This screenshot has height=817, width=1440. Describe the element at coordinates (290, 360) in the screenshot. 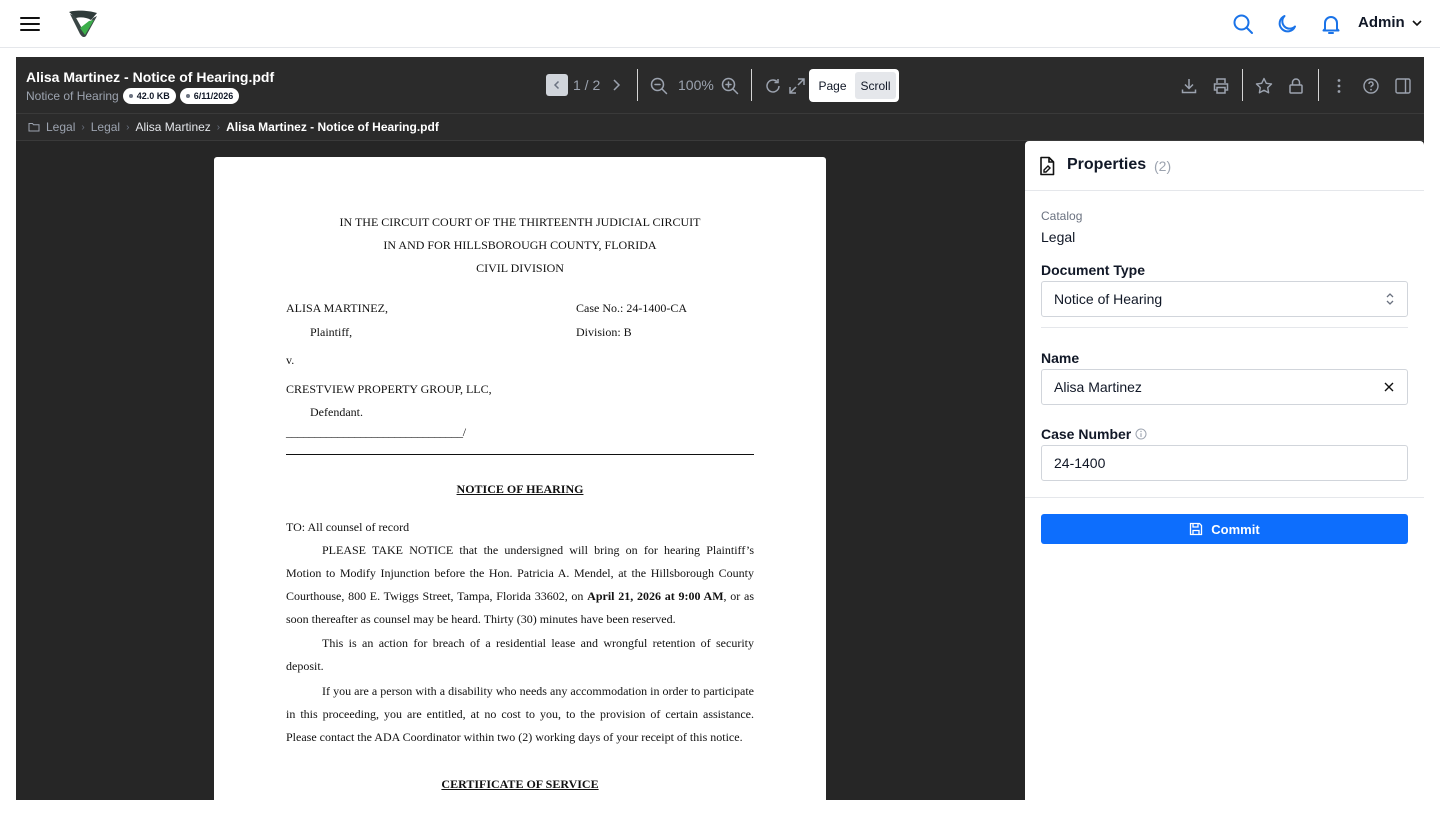

I see `versus: v.` at that location.